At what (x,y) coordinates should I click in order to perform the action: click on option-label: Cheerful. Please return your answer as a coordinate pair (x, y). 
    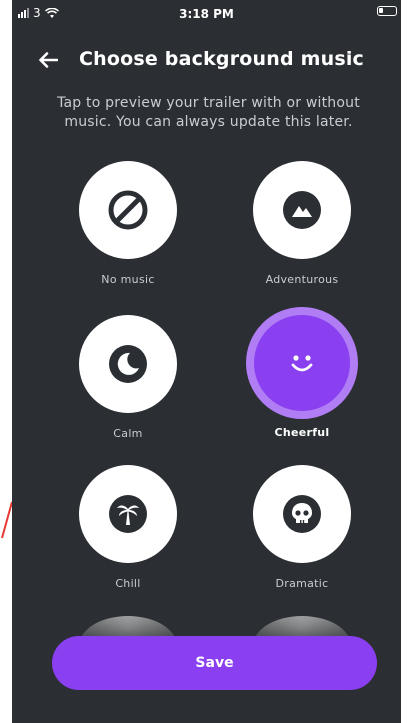
    Looking at the image, I should click on (302, 432).